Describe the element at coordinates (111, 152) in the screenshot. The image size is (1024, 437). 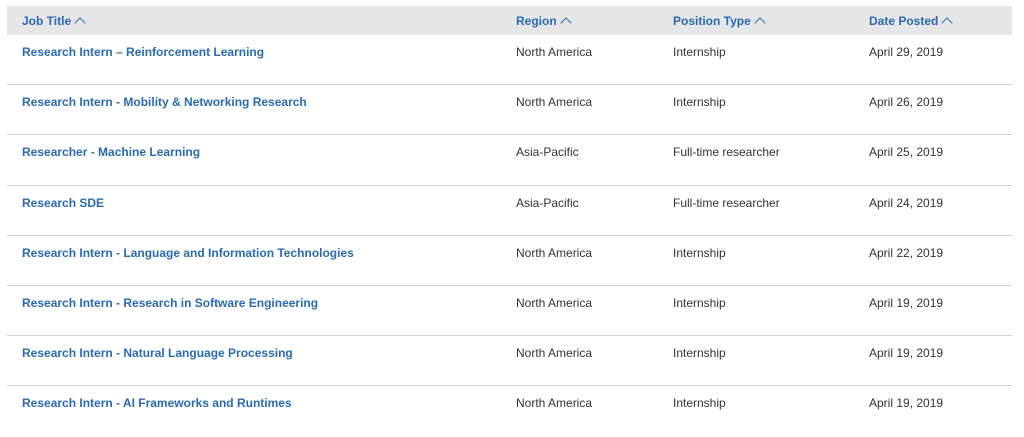
I see `job-title-link: Researcher - Machine Learning` at that location.